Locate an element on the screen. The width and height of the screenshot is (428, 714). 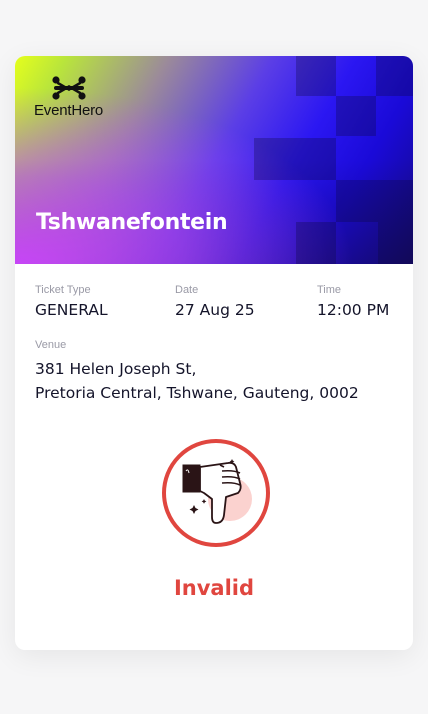
venue-line-1: 381 Helen Joseph St, is located at coordinates (116, 369).